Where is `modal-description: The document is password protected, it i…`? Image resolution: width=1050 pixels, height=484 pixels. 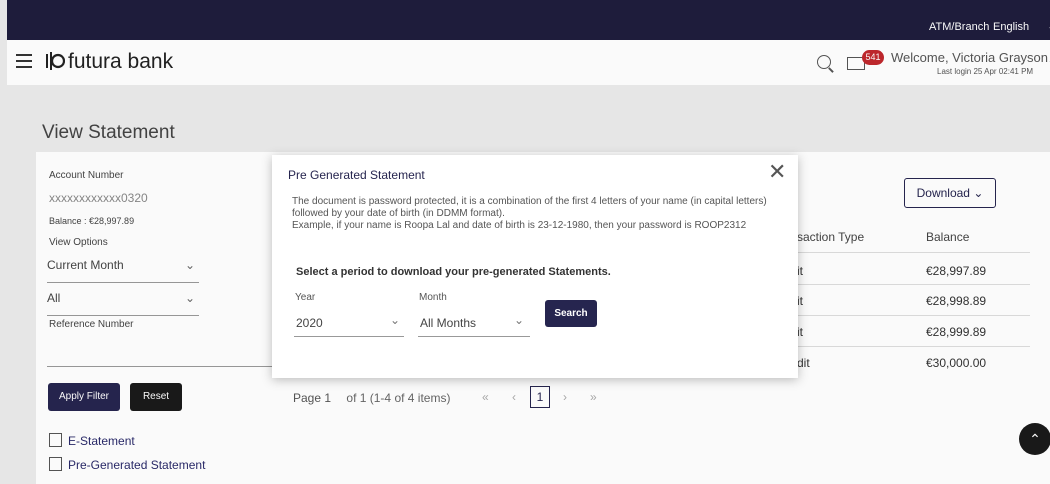 modal-description: The document is password protected, it i… is located at coordinates (532, 214).